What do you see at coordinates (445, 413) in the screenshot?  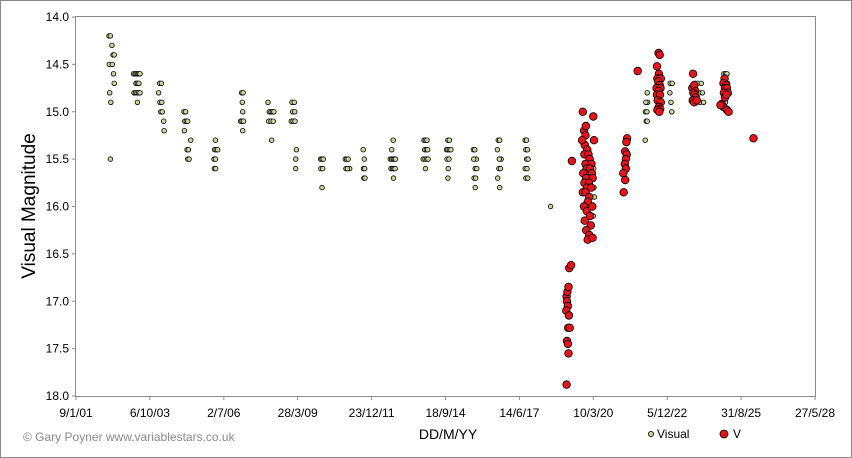 I see `x-tick-label: 18/9/14` at bounding box center [445, 413].